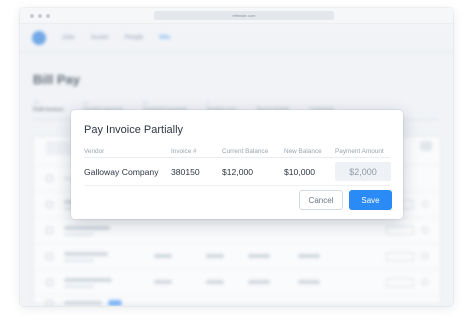  I want to click on maximize-window-dot, so click(48, 16).